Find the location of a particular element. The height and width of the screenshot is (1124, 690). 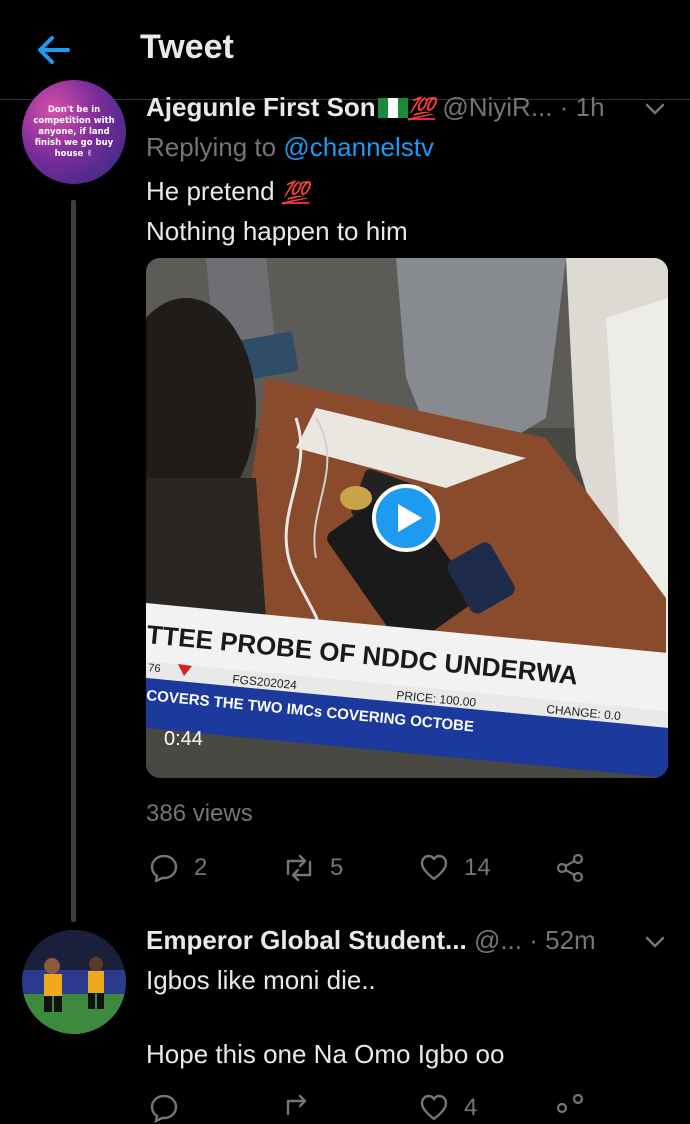

retweet-button is located at coordinates (299, 1108).